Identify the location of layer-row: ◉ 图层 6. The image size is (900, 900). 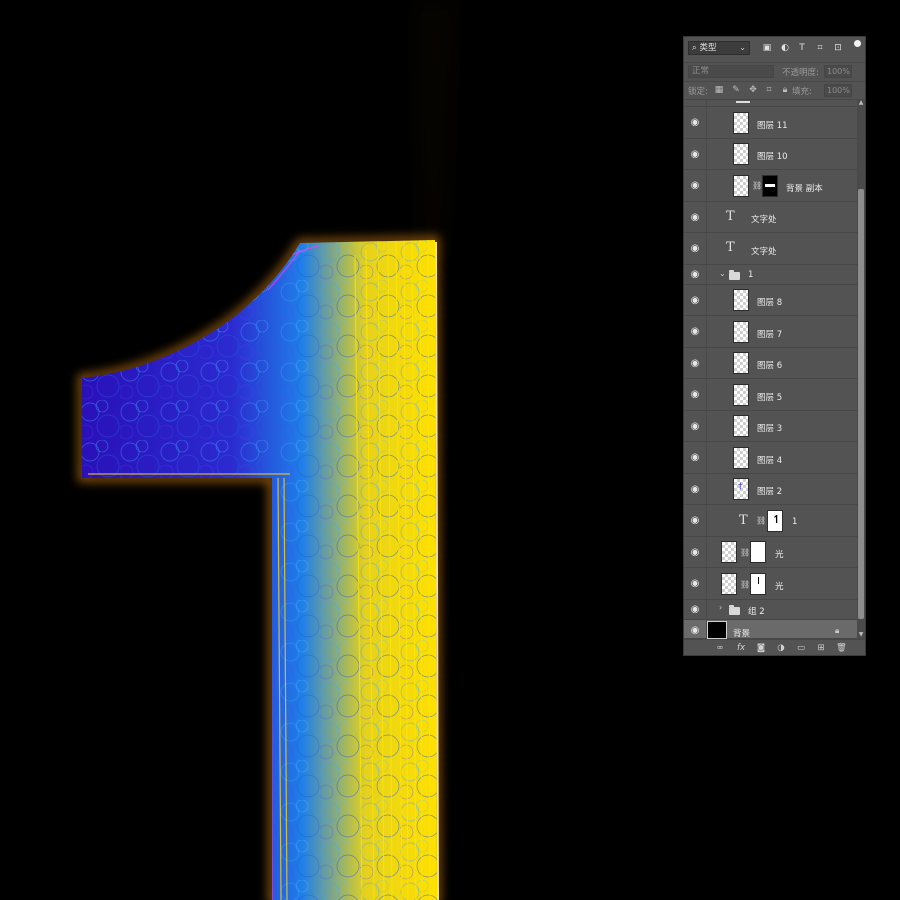
(770, 363).